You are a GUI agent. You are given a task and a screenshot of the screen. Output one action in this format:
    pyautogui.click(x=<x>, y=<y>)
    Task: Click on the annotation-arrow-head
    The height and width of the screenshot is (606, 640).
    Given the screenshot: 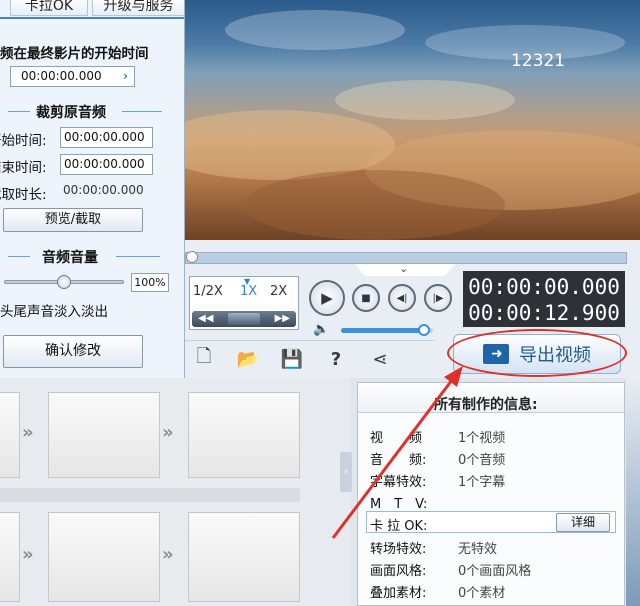 What is the action you would take?
    pyautogui.click(x=453, y=376)
    